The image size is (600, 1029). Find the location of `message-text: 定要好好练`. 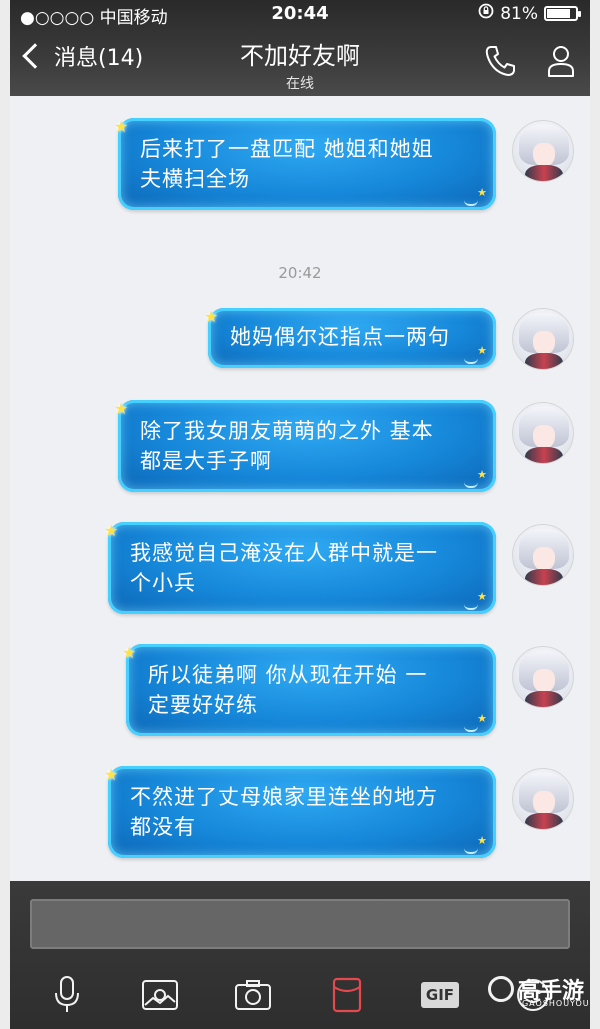

message-text: 定要好好练 is located at coordinates (203, 705).